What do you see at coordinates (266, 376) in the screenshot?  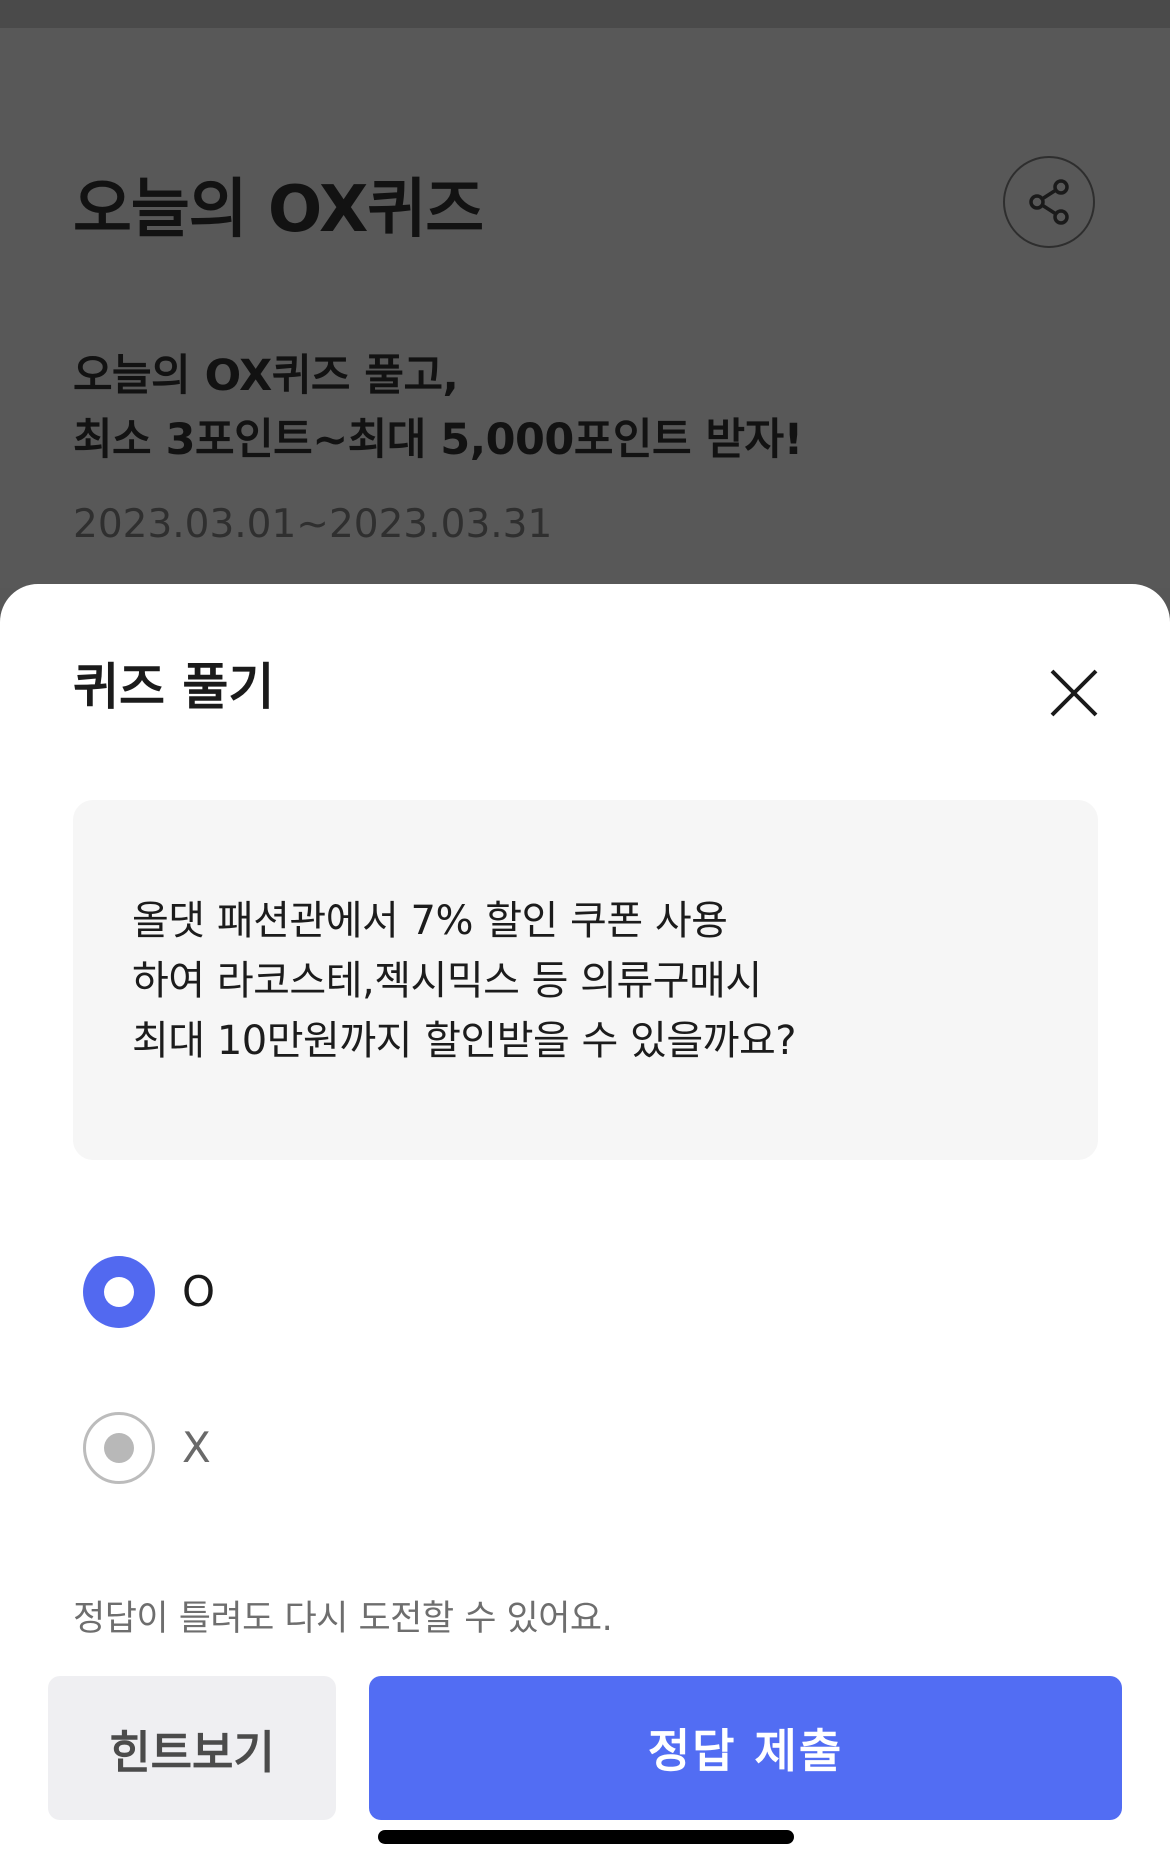 I see `promo-line-1: 오늘의 OX퀴즈 풀고,` at bounding box center [266, 376].